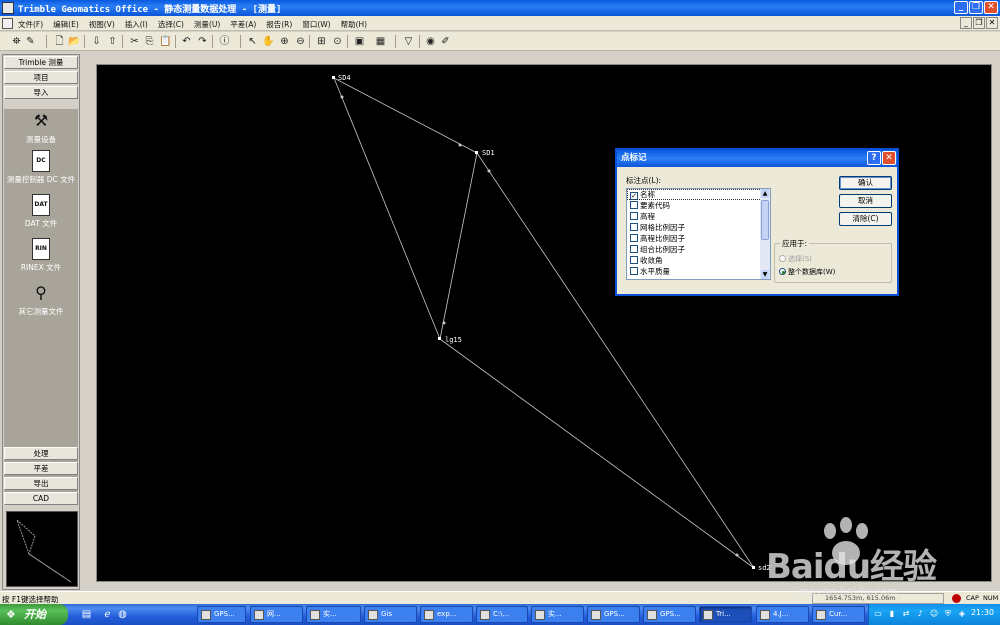  Describe the element at coordinates (243, 24) in the screenshot. I see `menu-adjust: 平差(A)` at that location.